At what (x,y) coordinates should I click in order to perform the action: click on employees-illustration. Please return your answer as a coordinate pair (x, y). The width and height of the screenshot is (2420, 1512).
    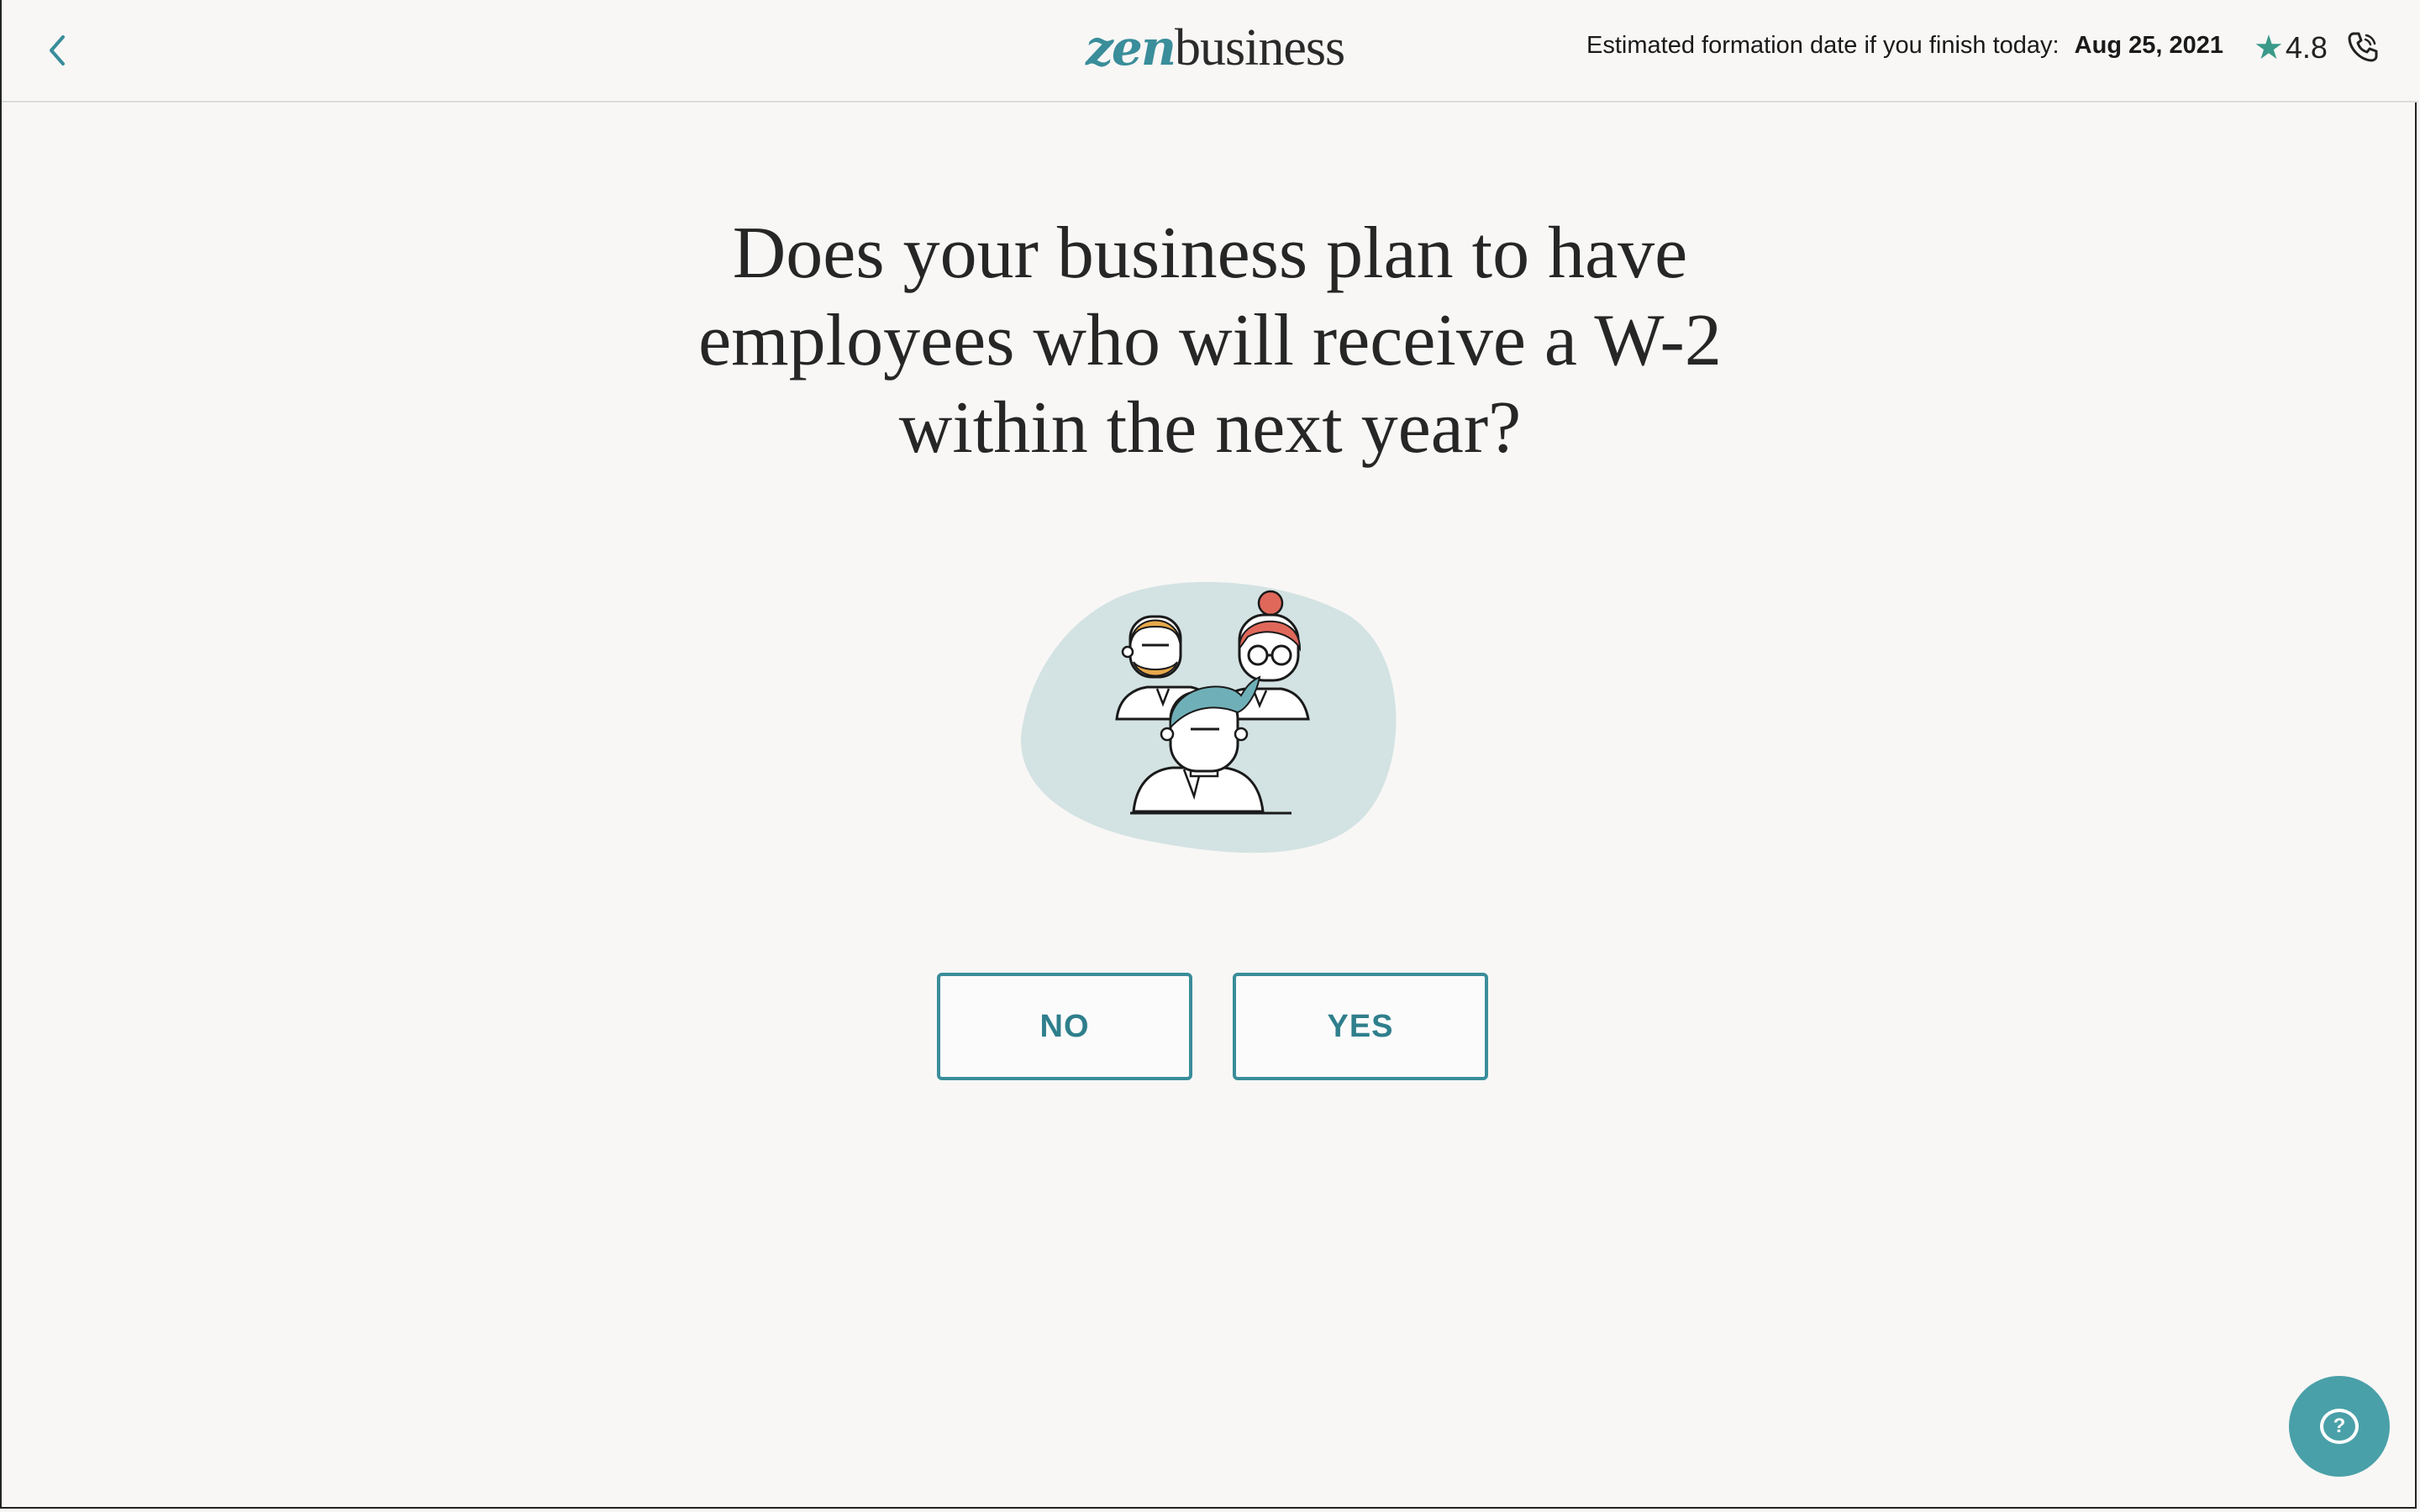
    Looking at the image, I should click on (1211, 721).